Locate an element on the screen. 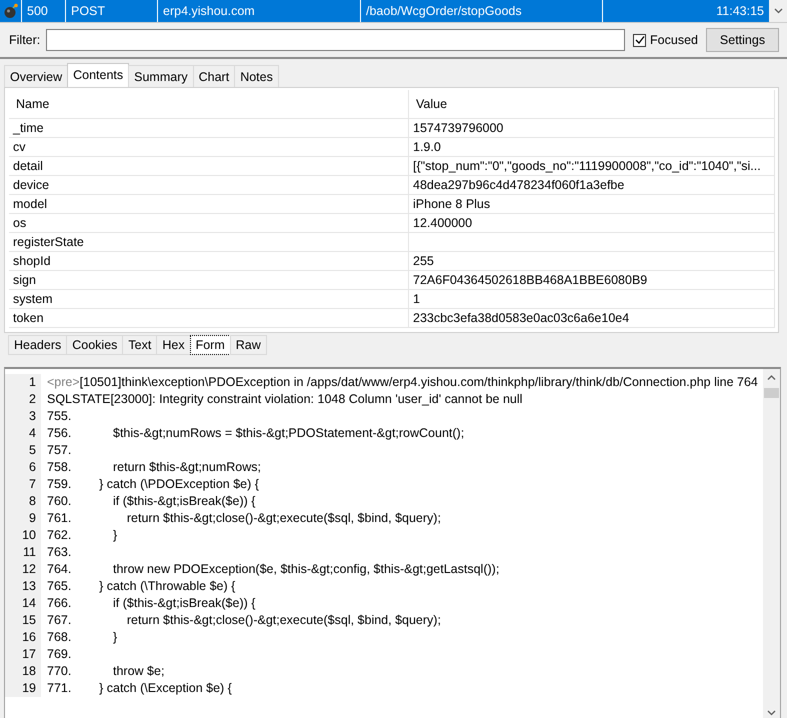  tab: Form is located at coordinates (210, 345).